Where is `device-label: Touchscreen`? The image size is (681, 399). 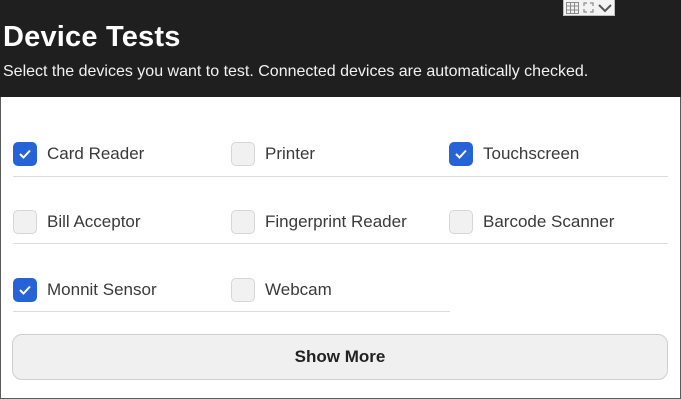
device-label: Touchscreen is located at coordinates (531, 153).